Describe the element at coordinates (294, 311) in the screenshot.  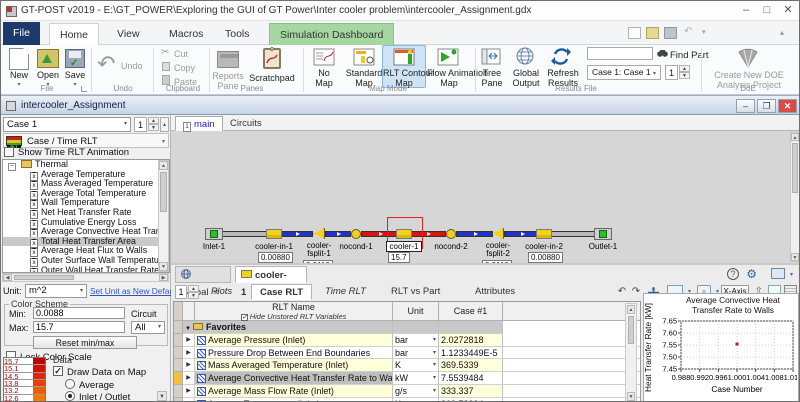
I see `column-header-rlt-name: RLT Name ✓ Hide Unstored RLT Variables` at that location.